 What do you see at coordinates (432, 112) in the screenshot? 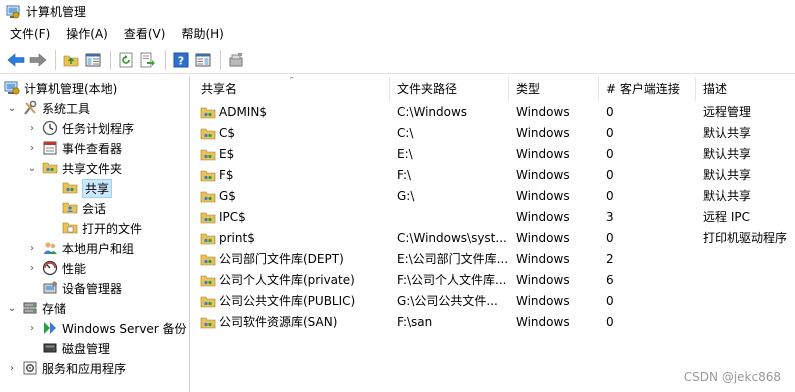
I see `cell-folder-path: C:\Windows` at bounding box center [432, 112].